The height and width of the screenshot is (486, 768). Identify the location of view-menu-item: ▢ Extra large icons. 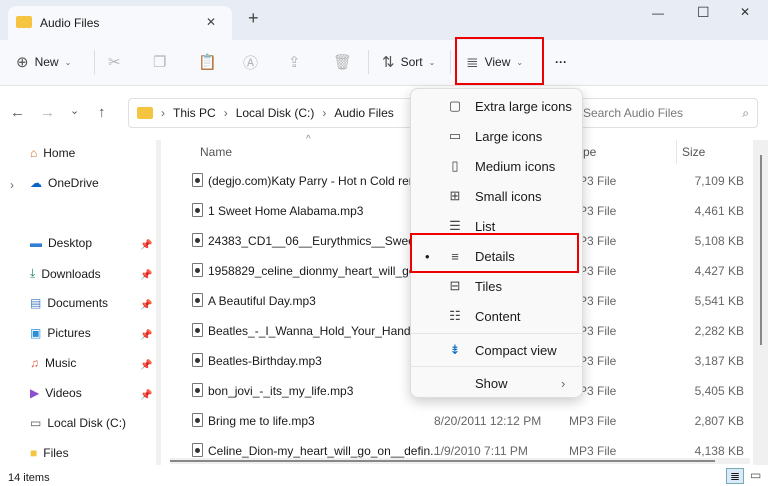
(497, 106).